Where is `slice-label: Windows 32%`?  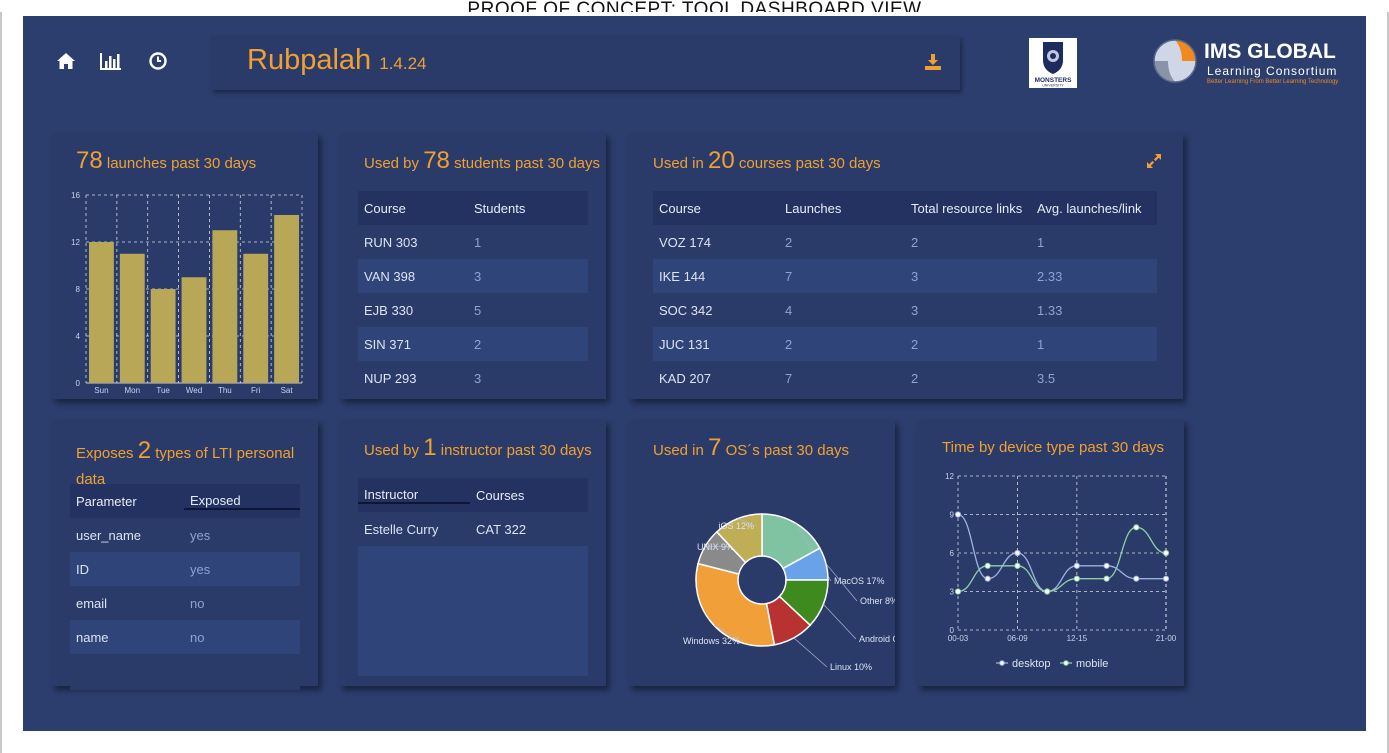 slice-label: Windows 32% is located at coordinates (711, 641).